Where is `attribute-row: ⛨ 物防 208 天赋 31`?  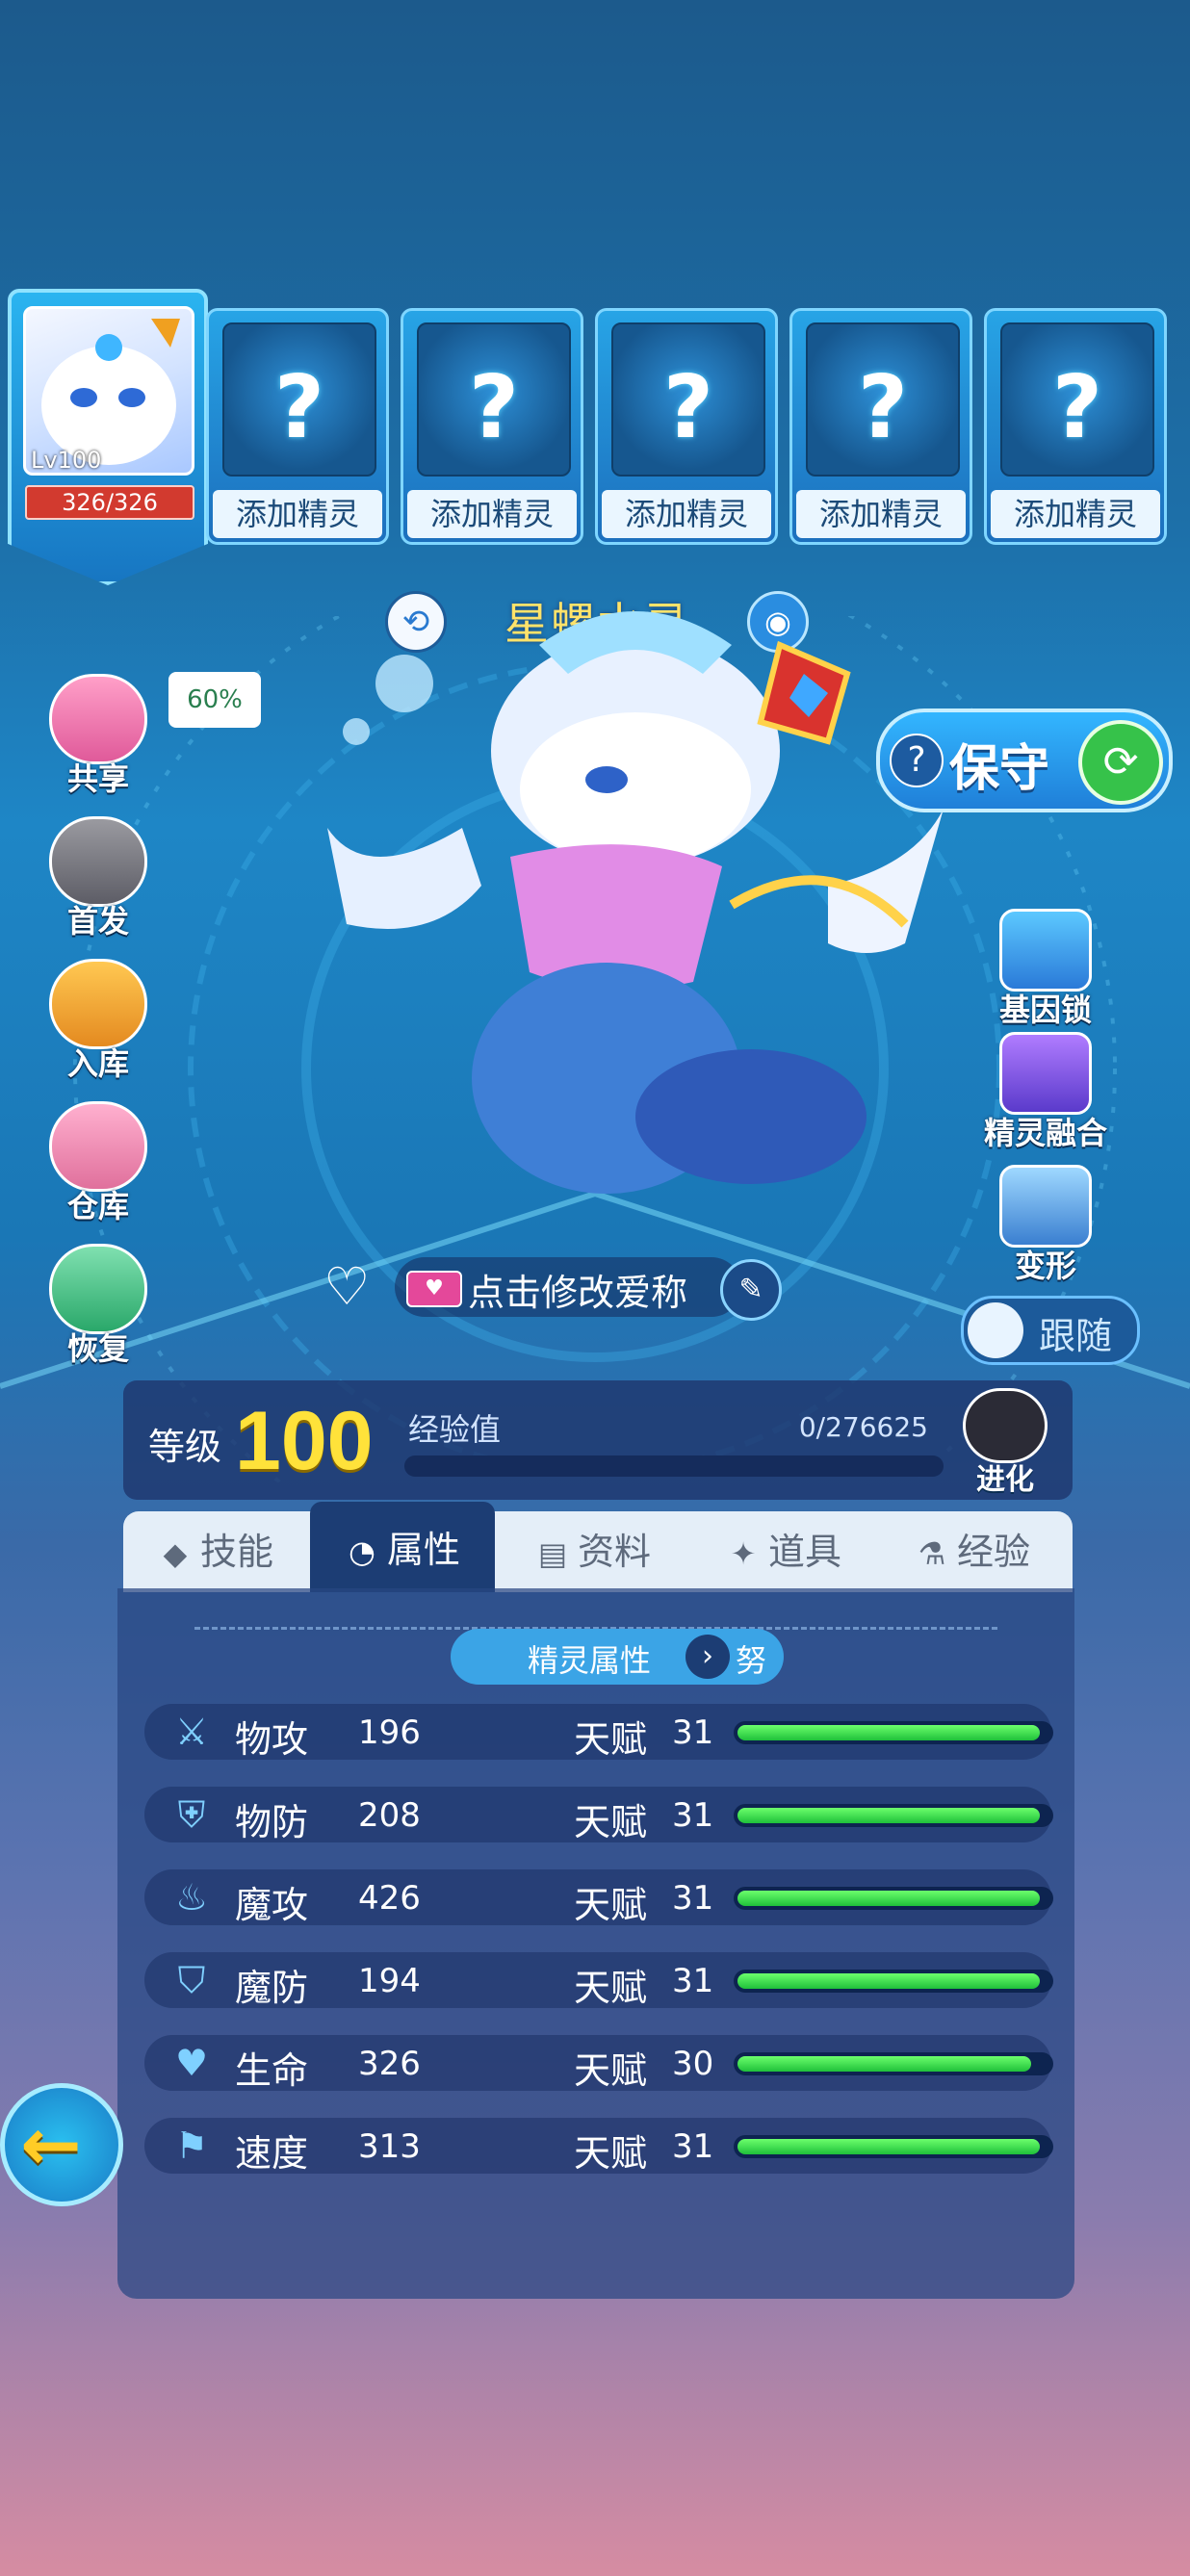 attribute-row: ⛨ 物防 208 天赋 31 is located at coordinates (599, 1815).